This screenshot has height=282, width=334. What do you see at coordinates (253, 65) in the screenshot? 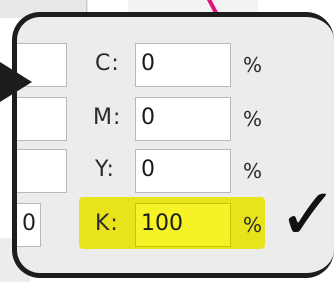
I see `cyan-percent-unit: %` at bounding box center [253, 65].